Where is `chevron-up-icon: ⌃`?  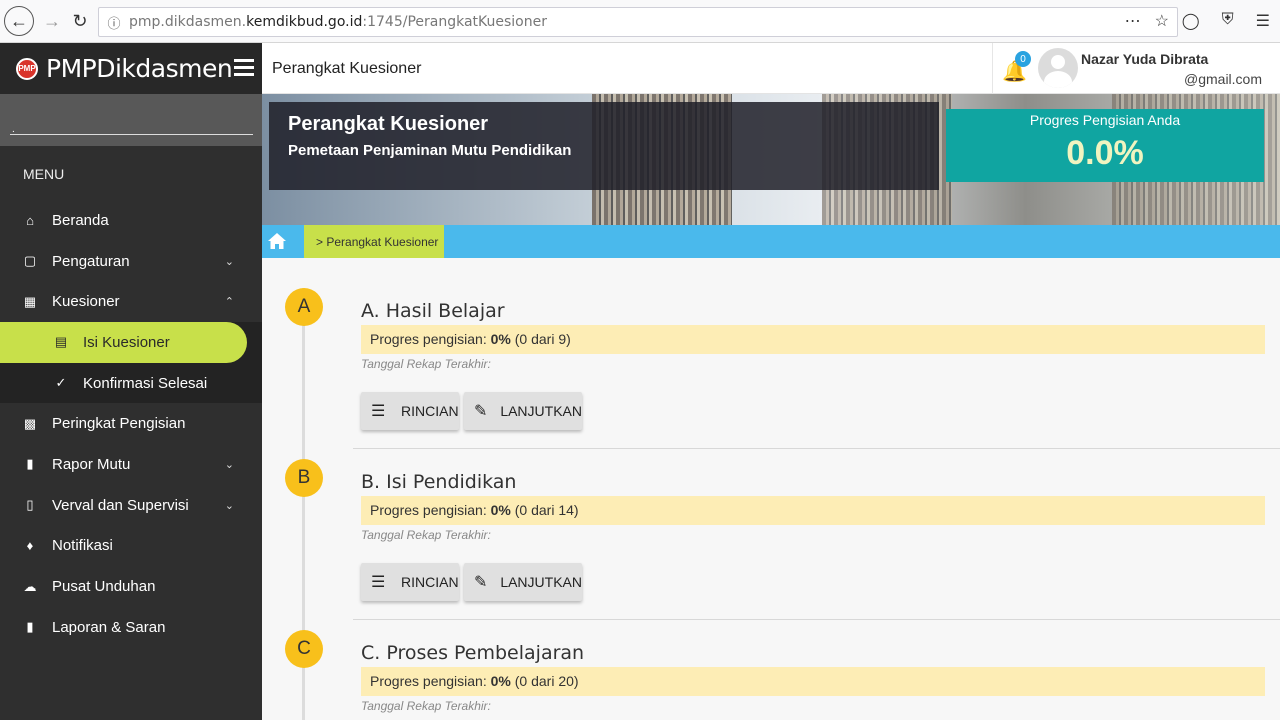
chevron-up-icon: ⌃ is located at coordinates (229, 302).